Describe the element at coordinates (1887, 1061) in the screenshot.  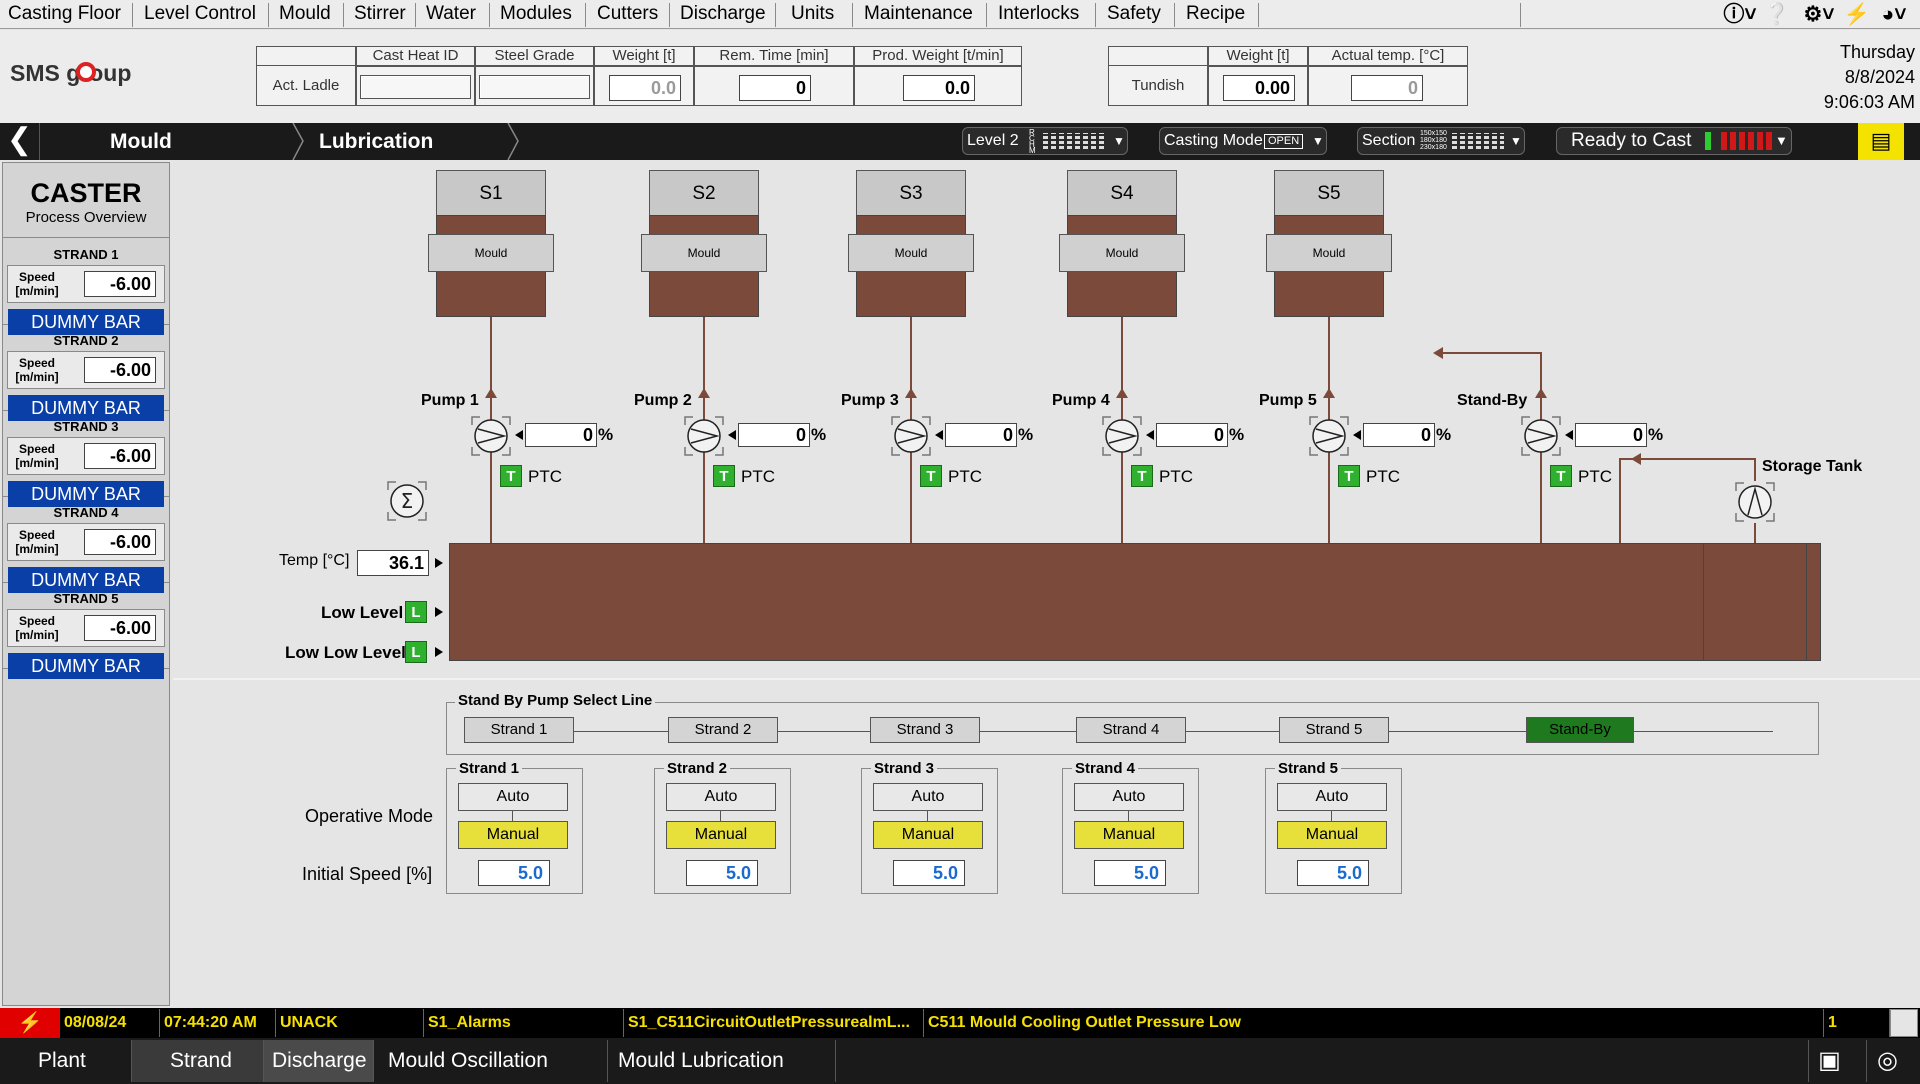
I see `eye-icon: ◎` at that location.